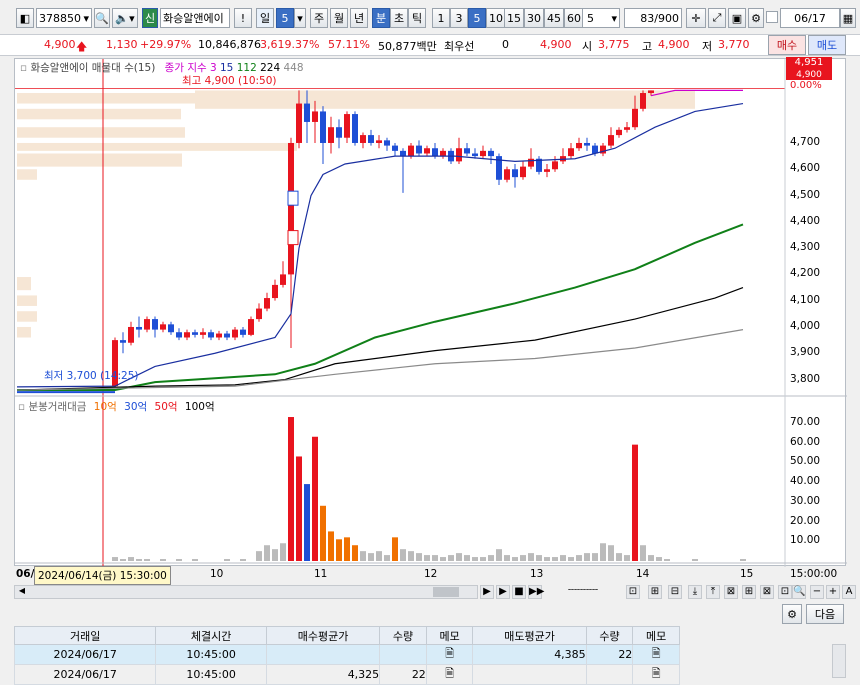  Describe the element at coordinates (477, 18) in the screenshot. I see `interval-5: 5` at that location.